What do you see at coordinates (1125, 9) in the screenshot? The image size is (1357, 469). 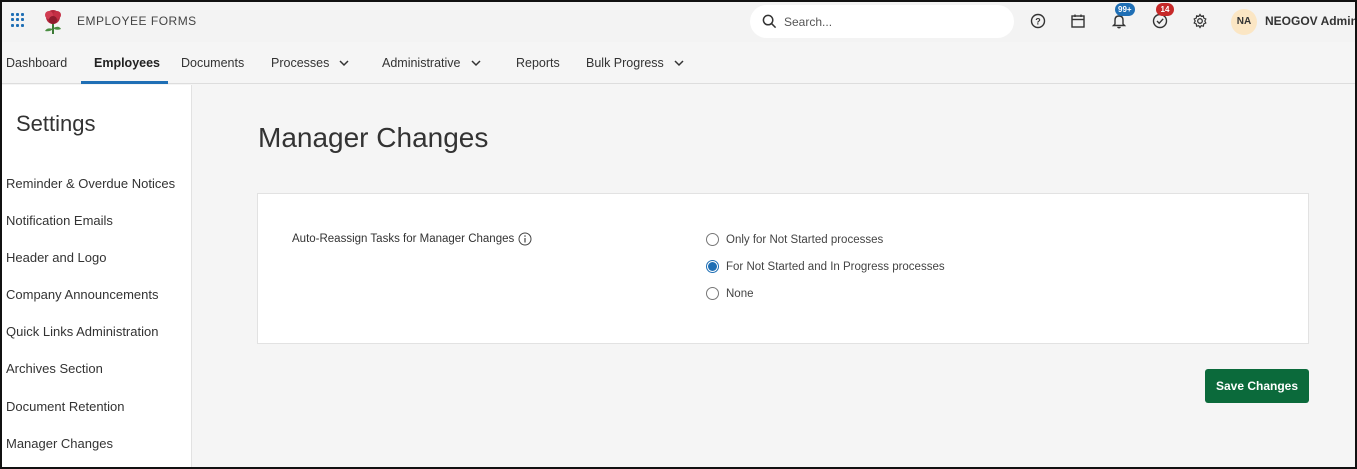 I see `notifications-badge: 99+` at bounding box center [1125, 9].